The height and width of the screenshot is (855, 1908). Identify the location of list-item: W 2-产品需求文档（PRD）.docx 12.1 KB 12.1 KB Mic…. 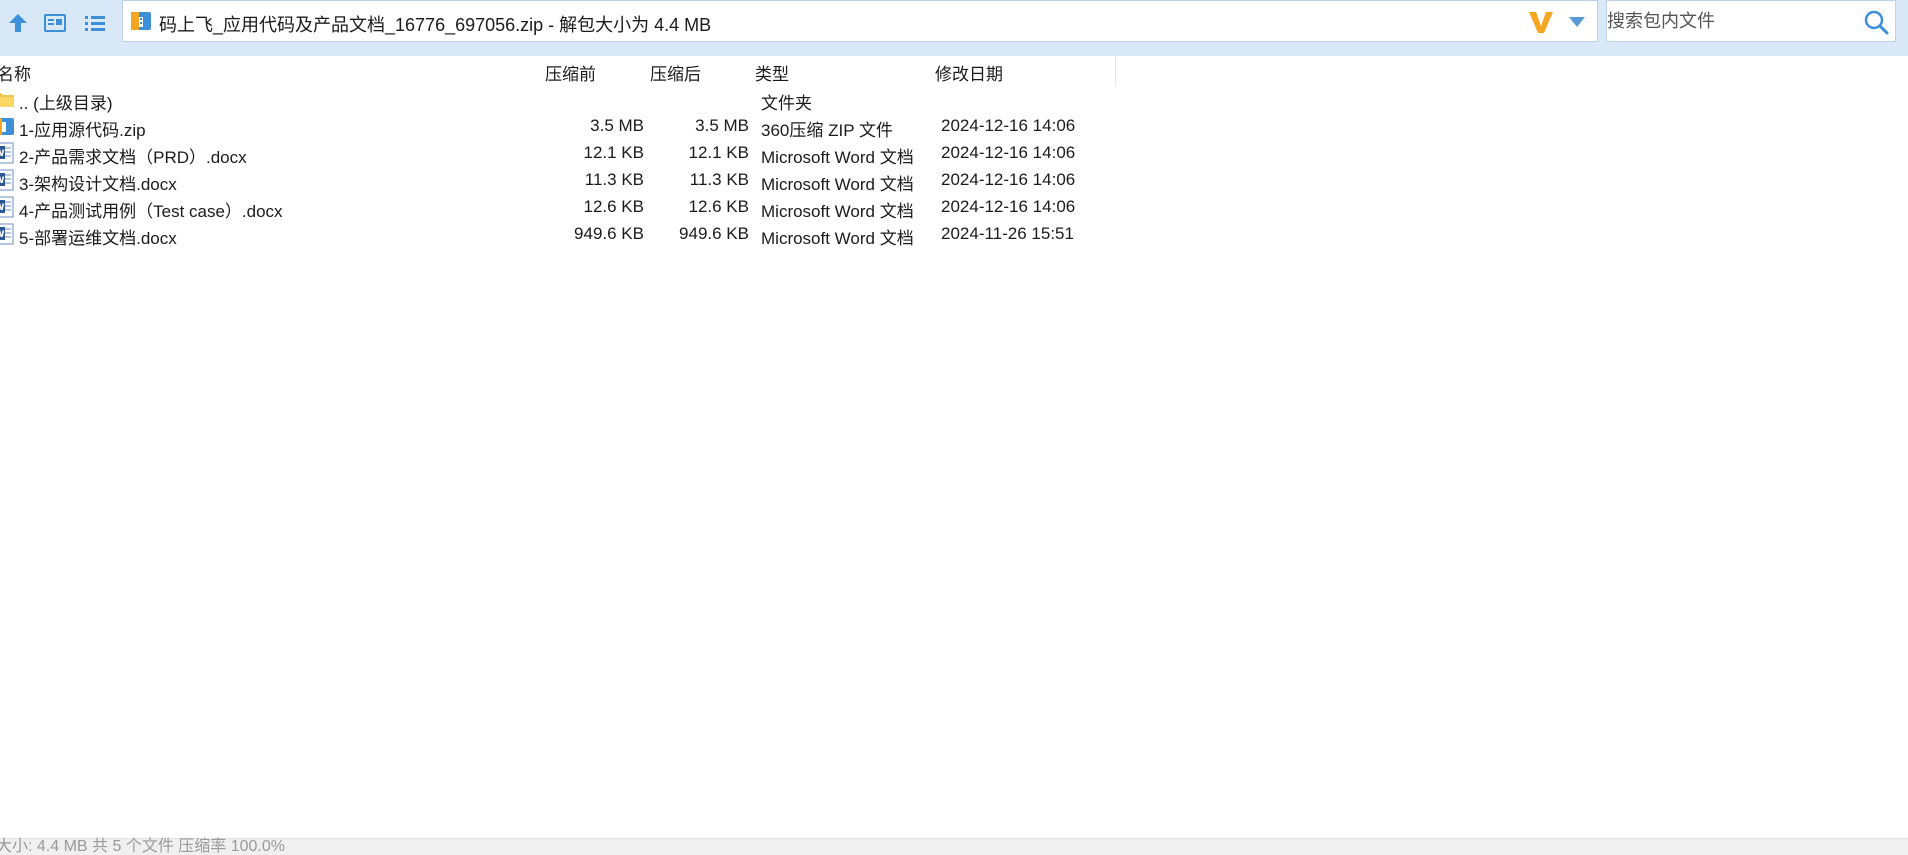
(558, 153).